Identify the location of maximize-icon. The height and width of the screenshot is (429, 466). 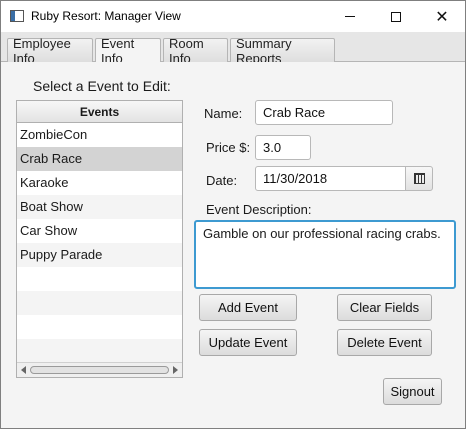
(396, 16).